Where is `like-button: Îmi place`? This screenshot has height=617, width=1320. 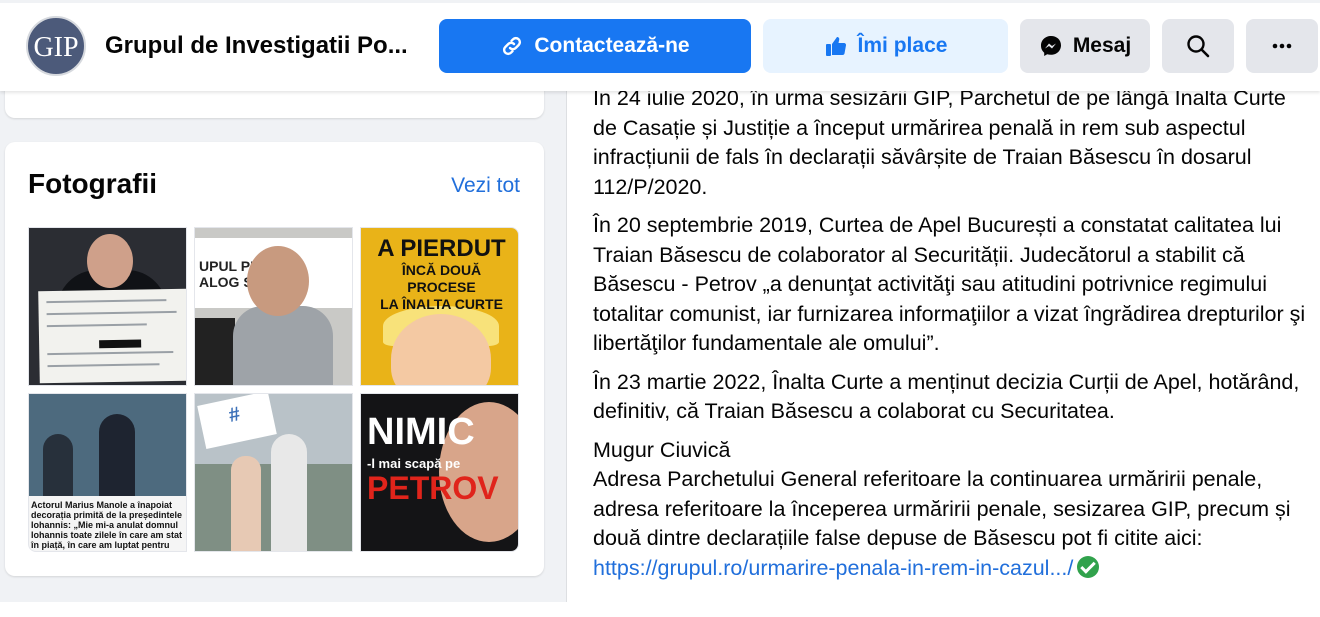
like-button: Îmi place is located at coordinates (885, 46).